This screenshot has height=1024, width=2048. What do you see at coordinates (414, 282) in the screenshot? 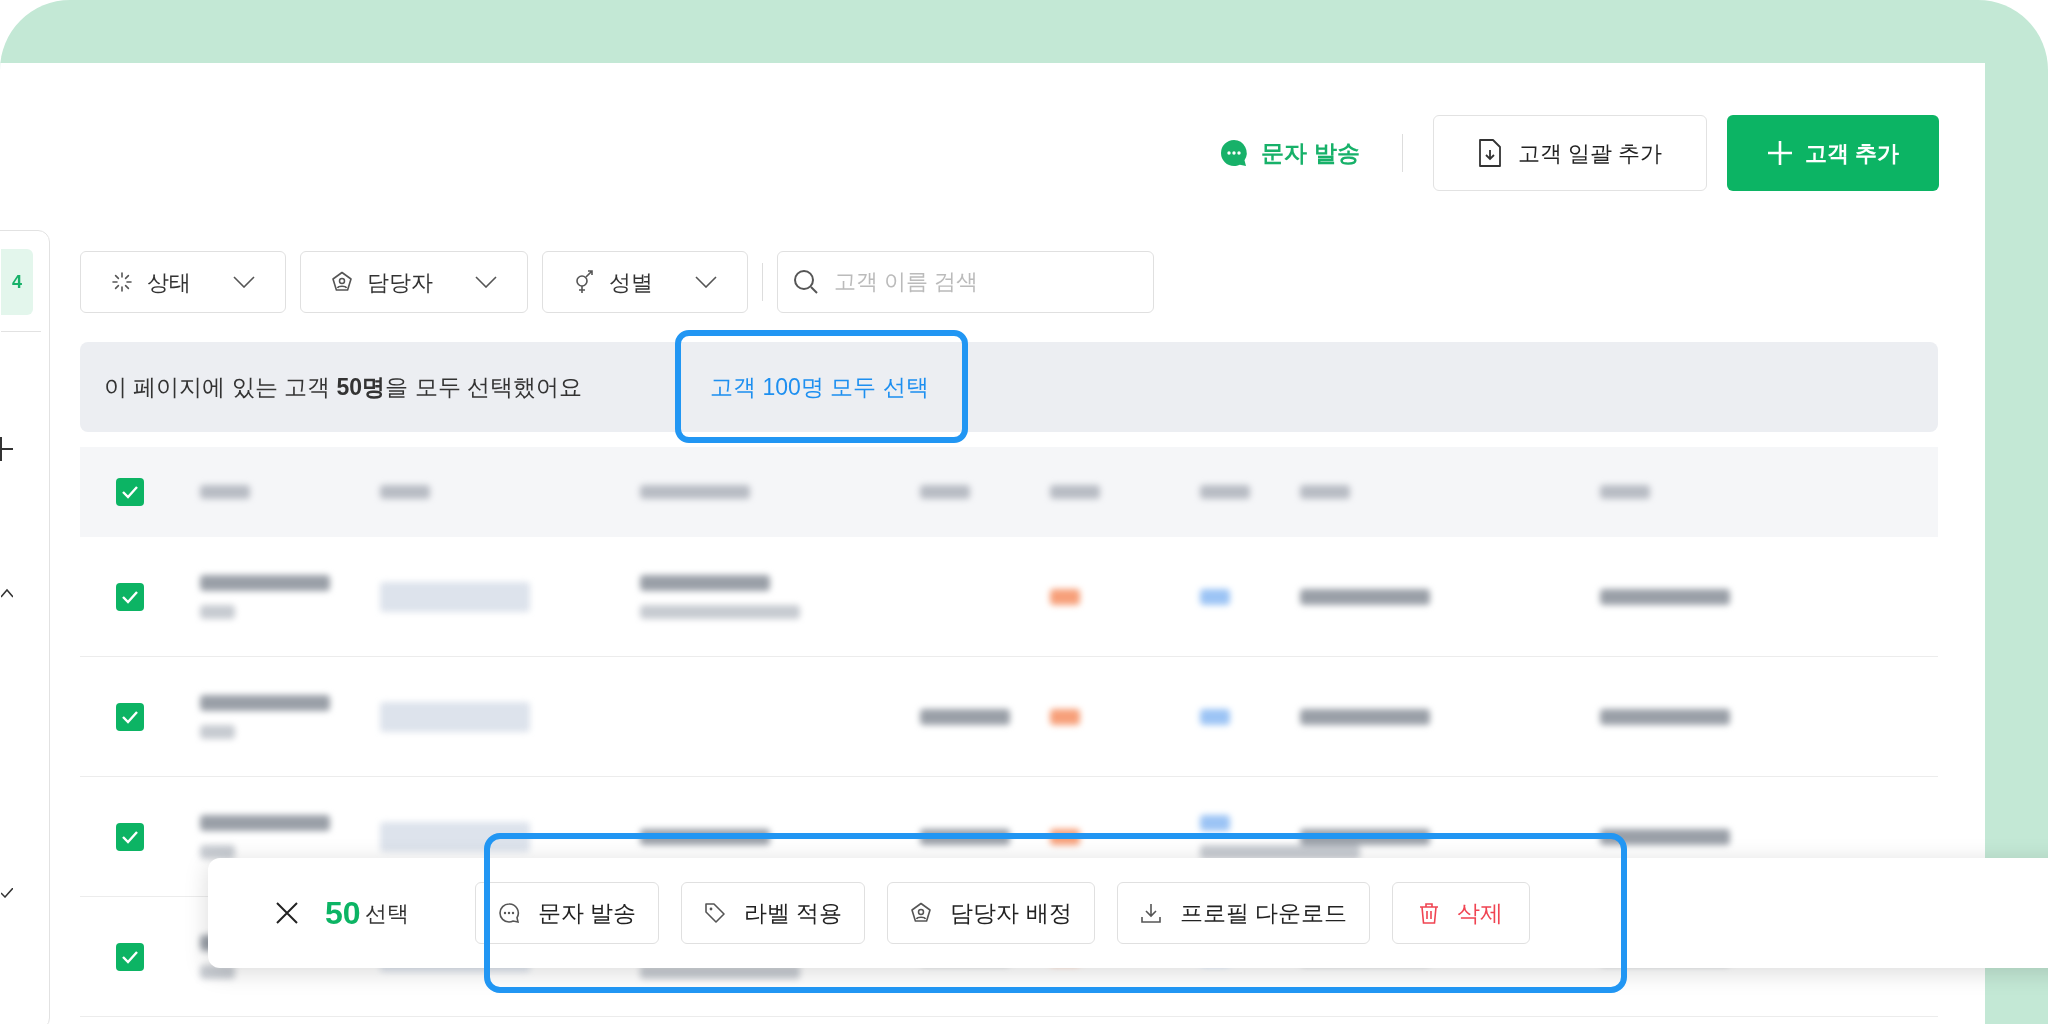
I see `filter-dropdown: 담당자` at bounding box center [414, 282].